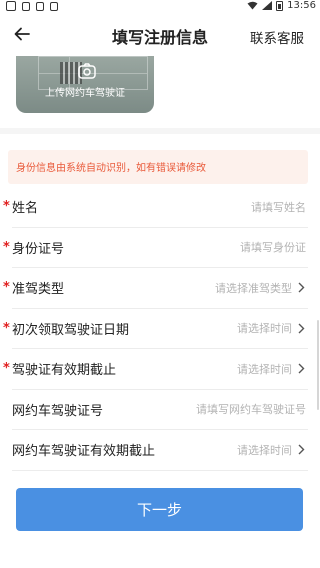 This screenshot has width=320, height=568. I want to click on field-select: 请选择准驾类型, so click(260, 288).